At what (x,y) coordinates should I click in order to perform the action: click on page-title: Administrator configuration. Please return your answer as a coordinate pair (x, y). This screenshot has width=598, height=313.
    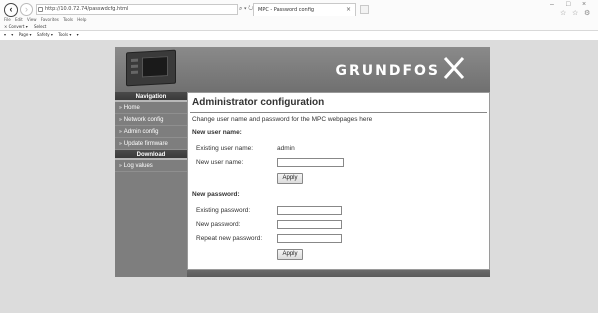
    Looking at the image, I should click on (258, 102).